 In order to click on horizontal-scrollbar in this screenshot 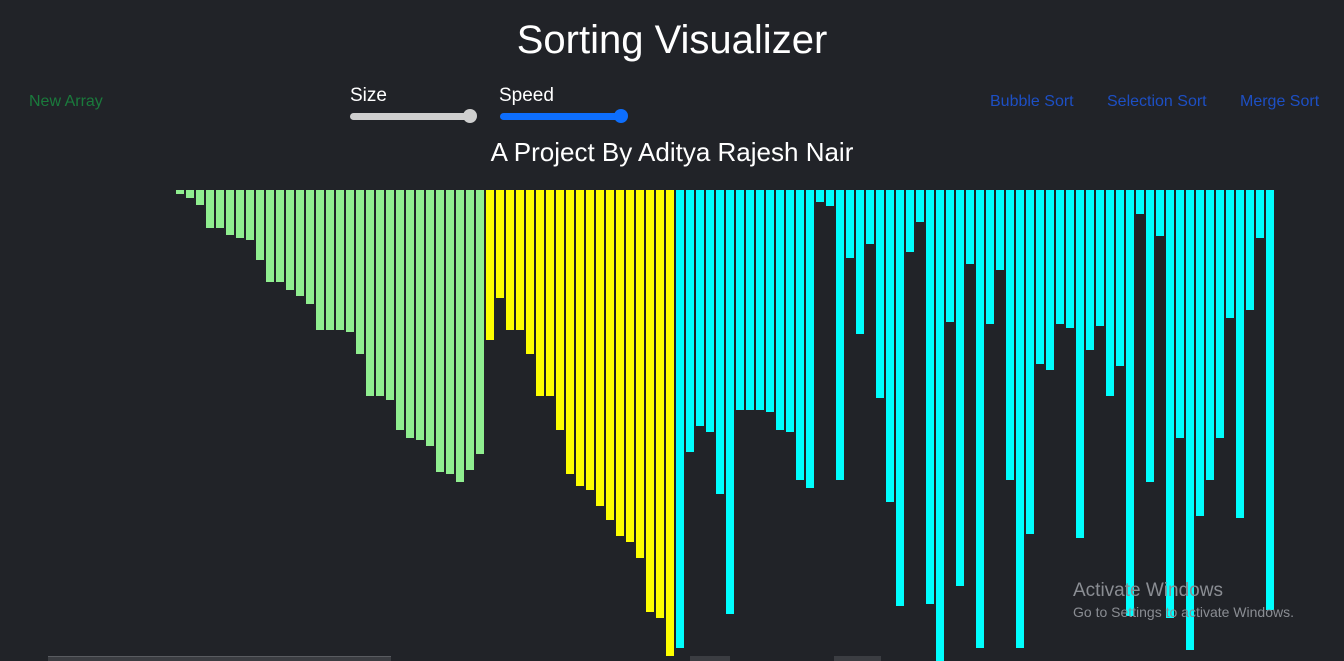, I will do `click(219, 658)`.